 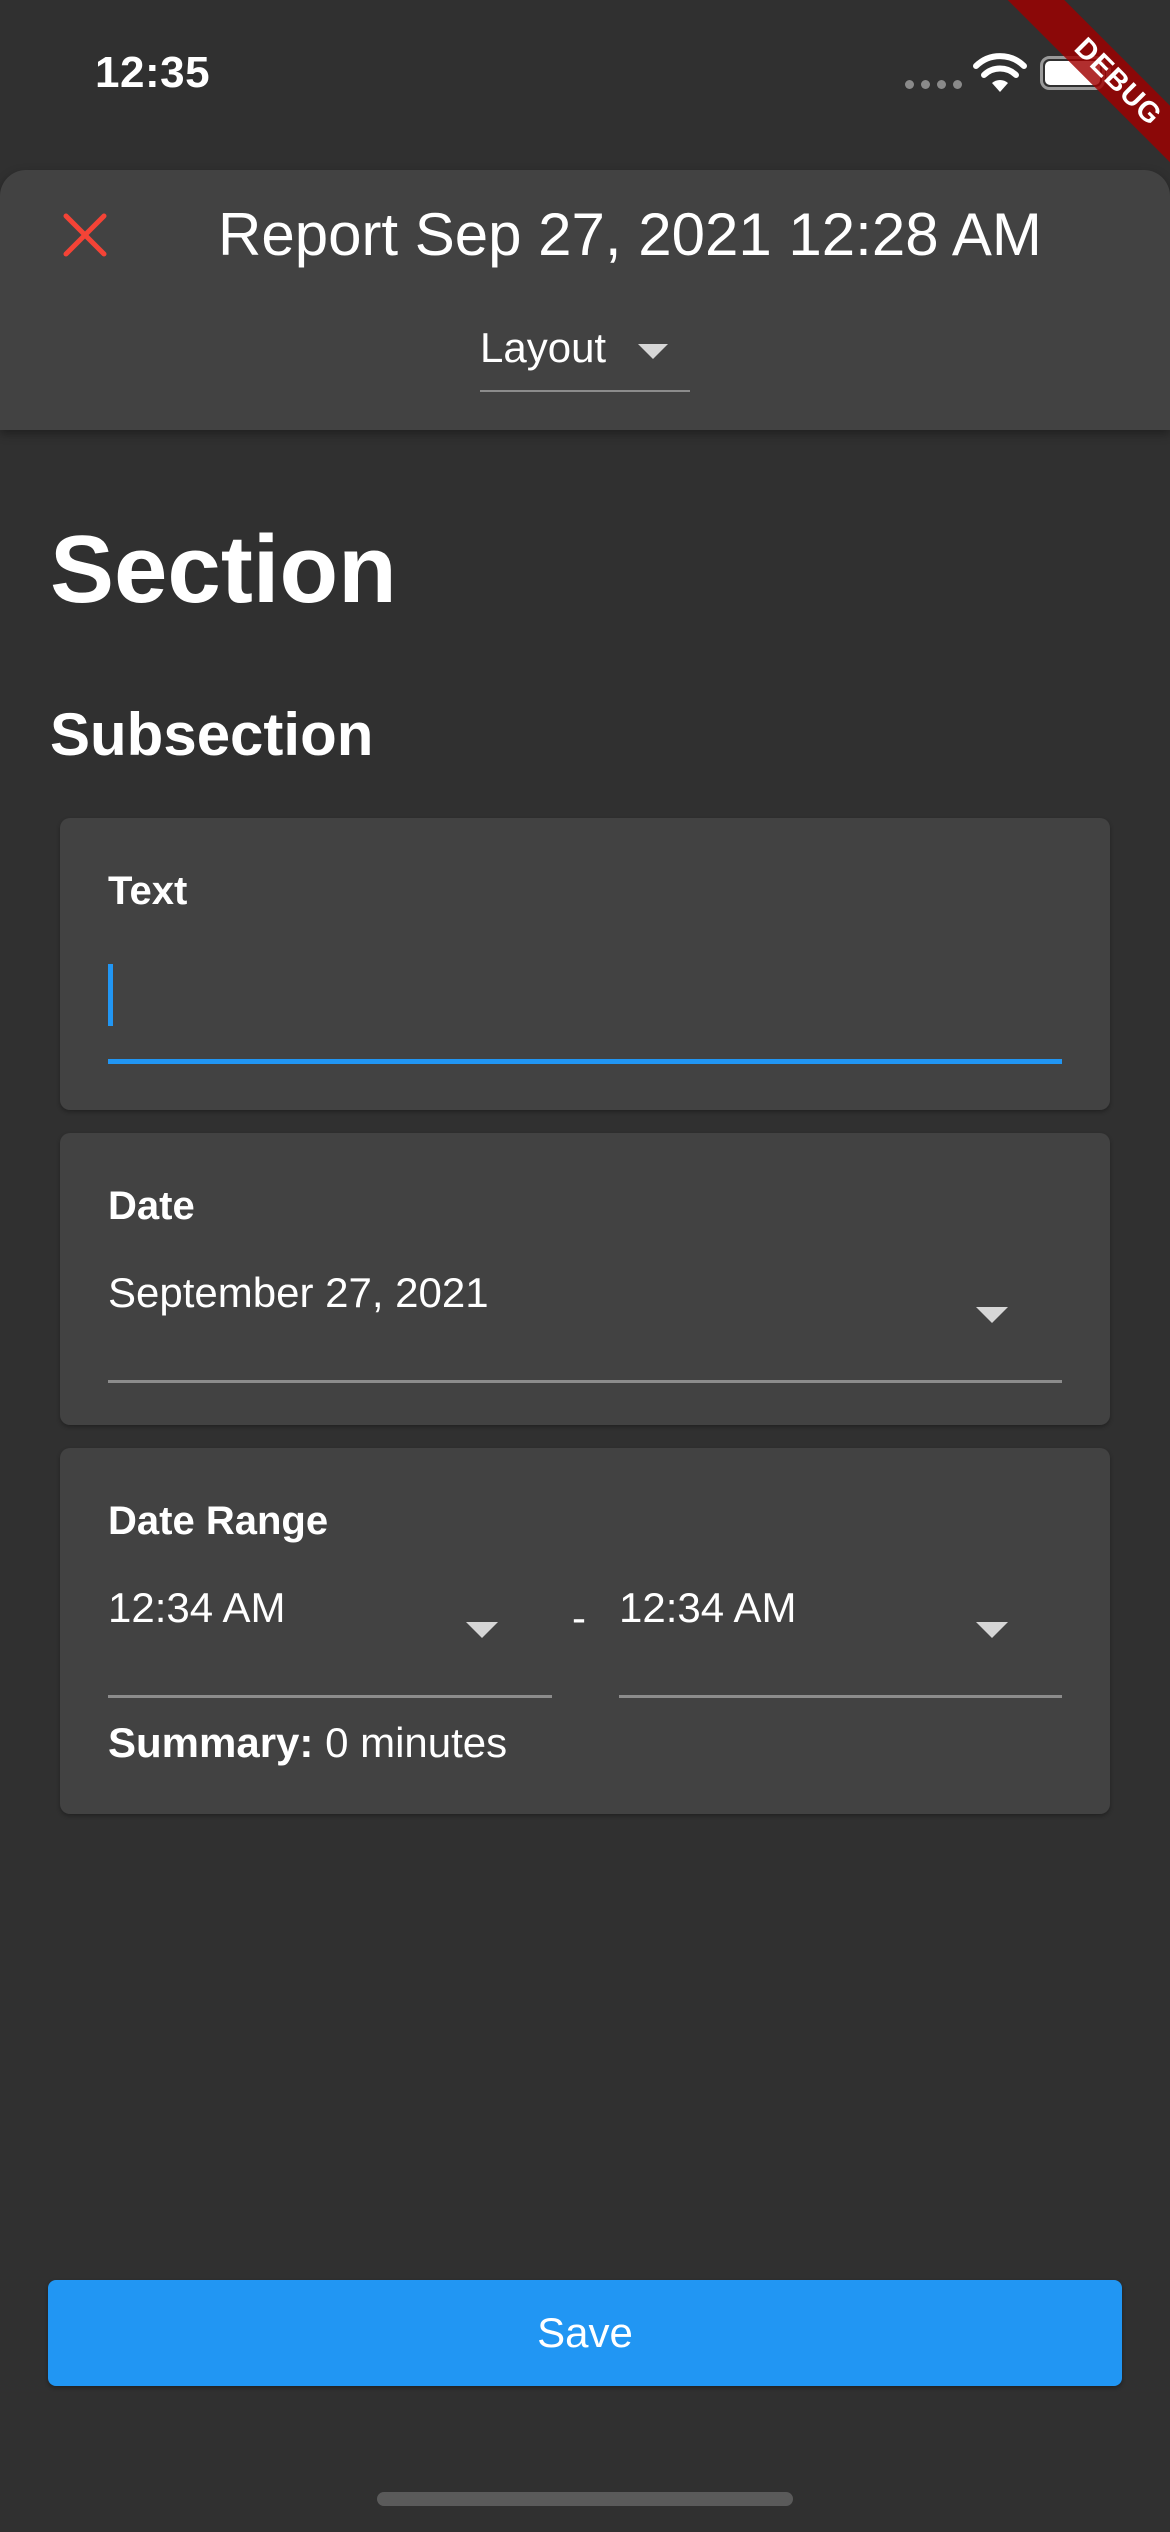 What do you see at coordinates (298, 1292) in the screenshot?
I see `date-value: September 27, 2021` at bounding box center [298, 1292].